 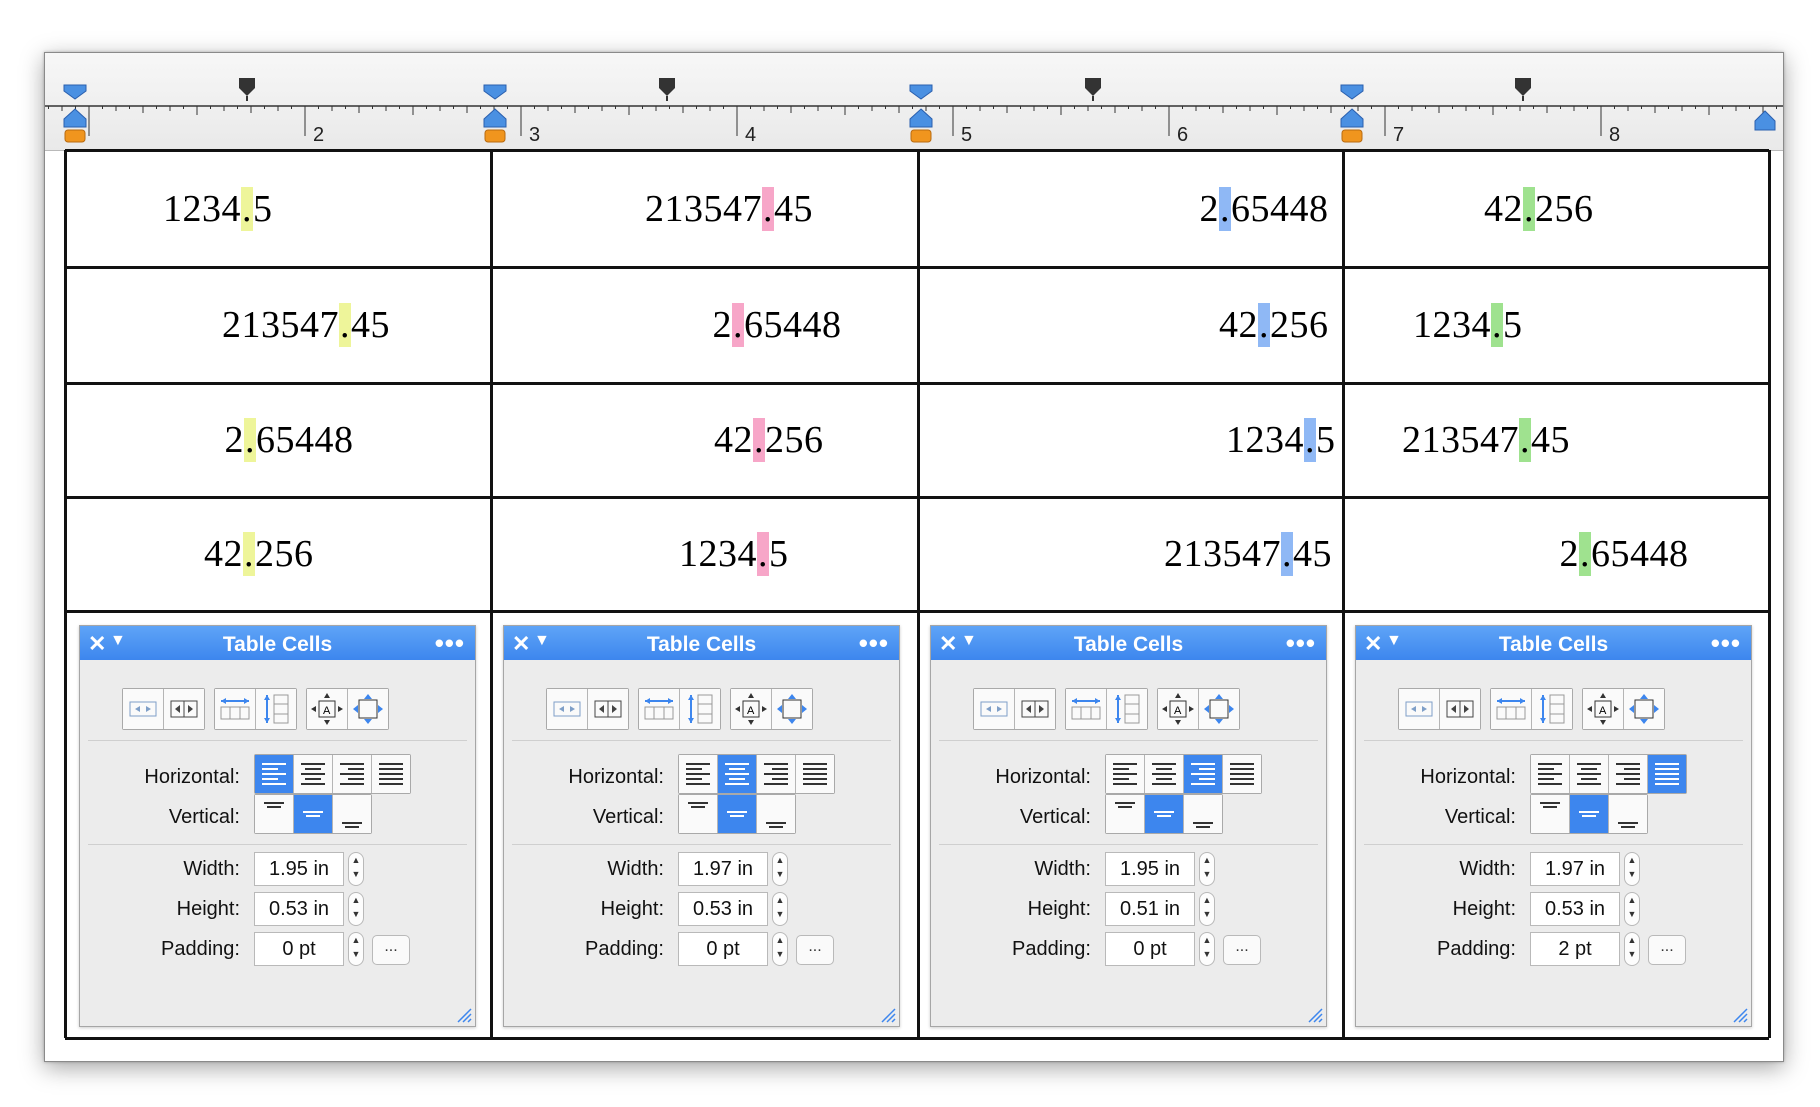 I want to click on right-indent-marker, so click(x=1765, y=120).